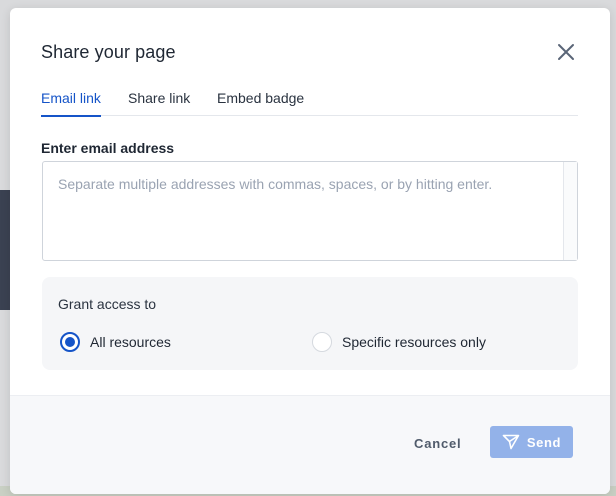 This screenshot has width=616, height=496. What do you see at coordinates (130, 342) in the screenshot?
I see `radio-label-all-resources: All resources` at bounding box center [130, 342].